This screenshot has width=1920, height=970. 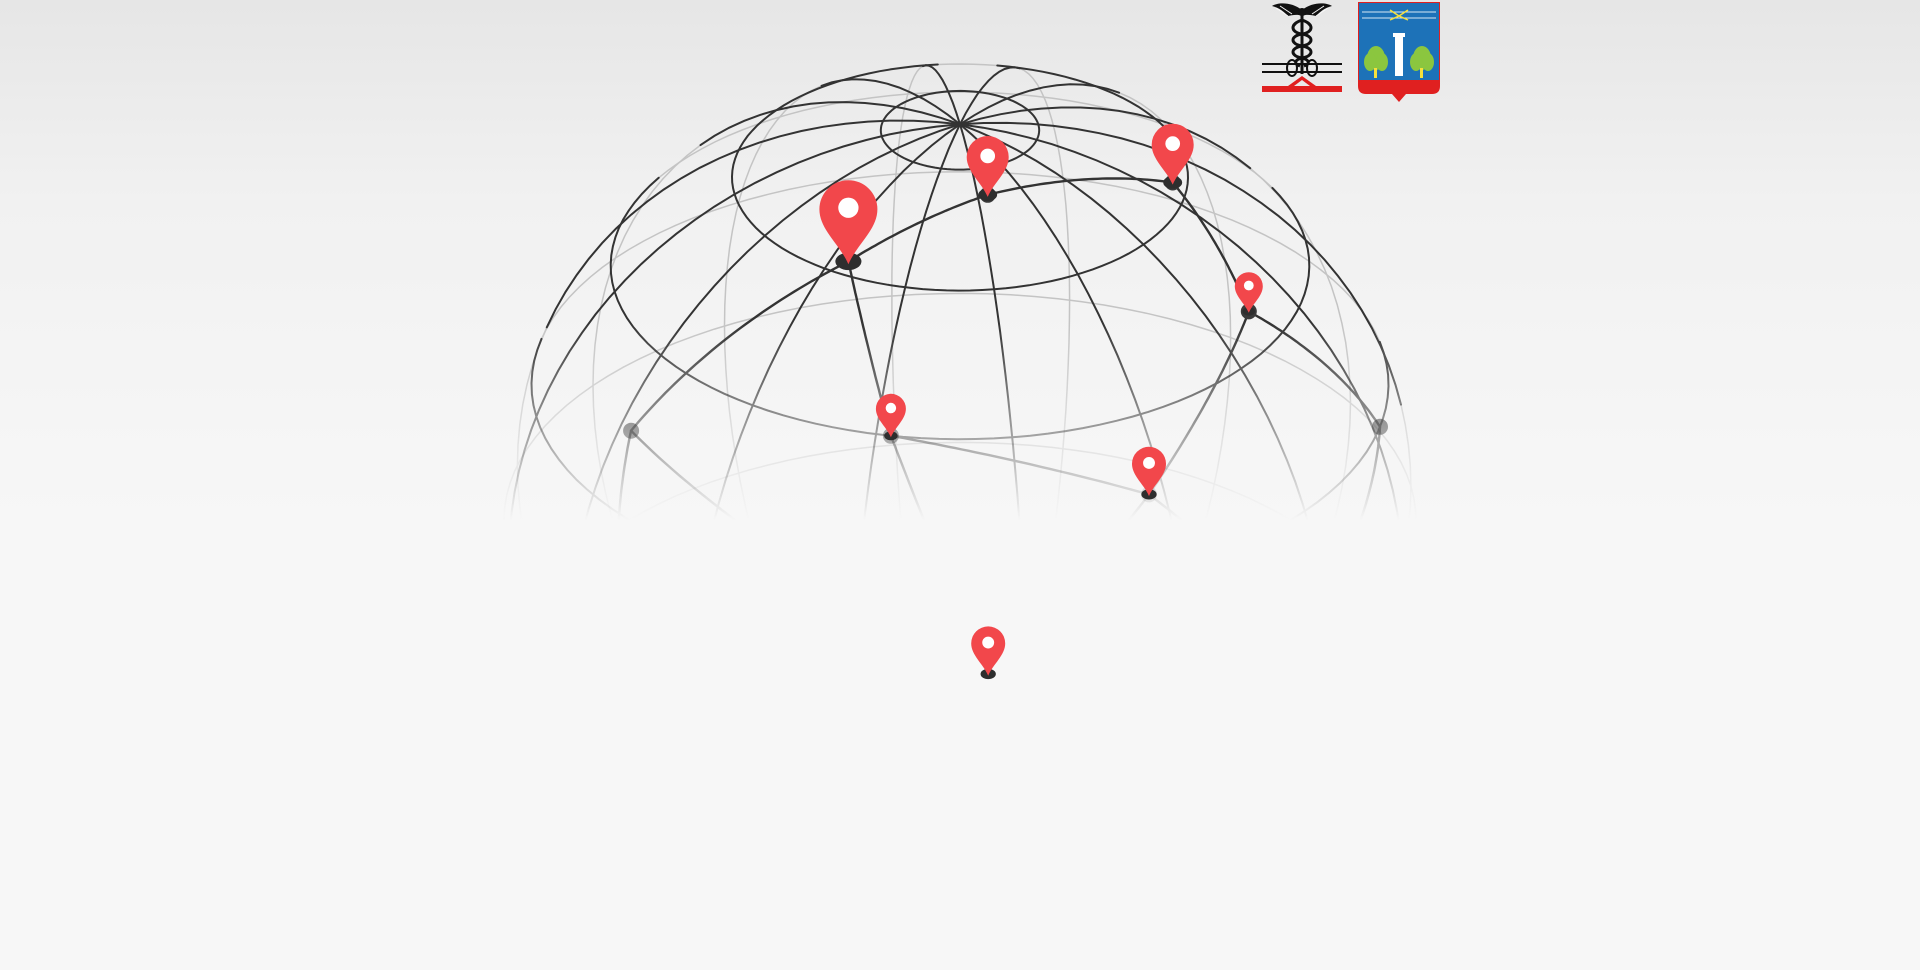 I want to click on city-coat-of-arms-icon, so click(x=1399, y=52).